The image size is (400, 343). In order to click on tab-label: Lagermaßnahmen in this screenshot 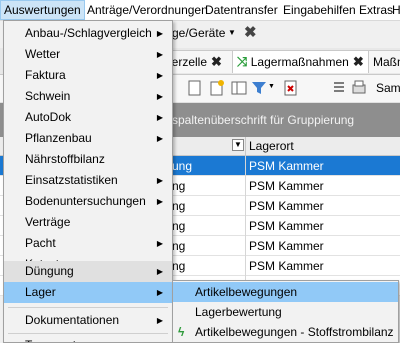, I will do `click(299, 62)`.